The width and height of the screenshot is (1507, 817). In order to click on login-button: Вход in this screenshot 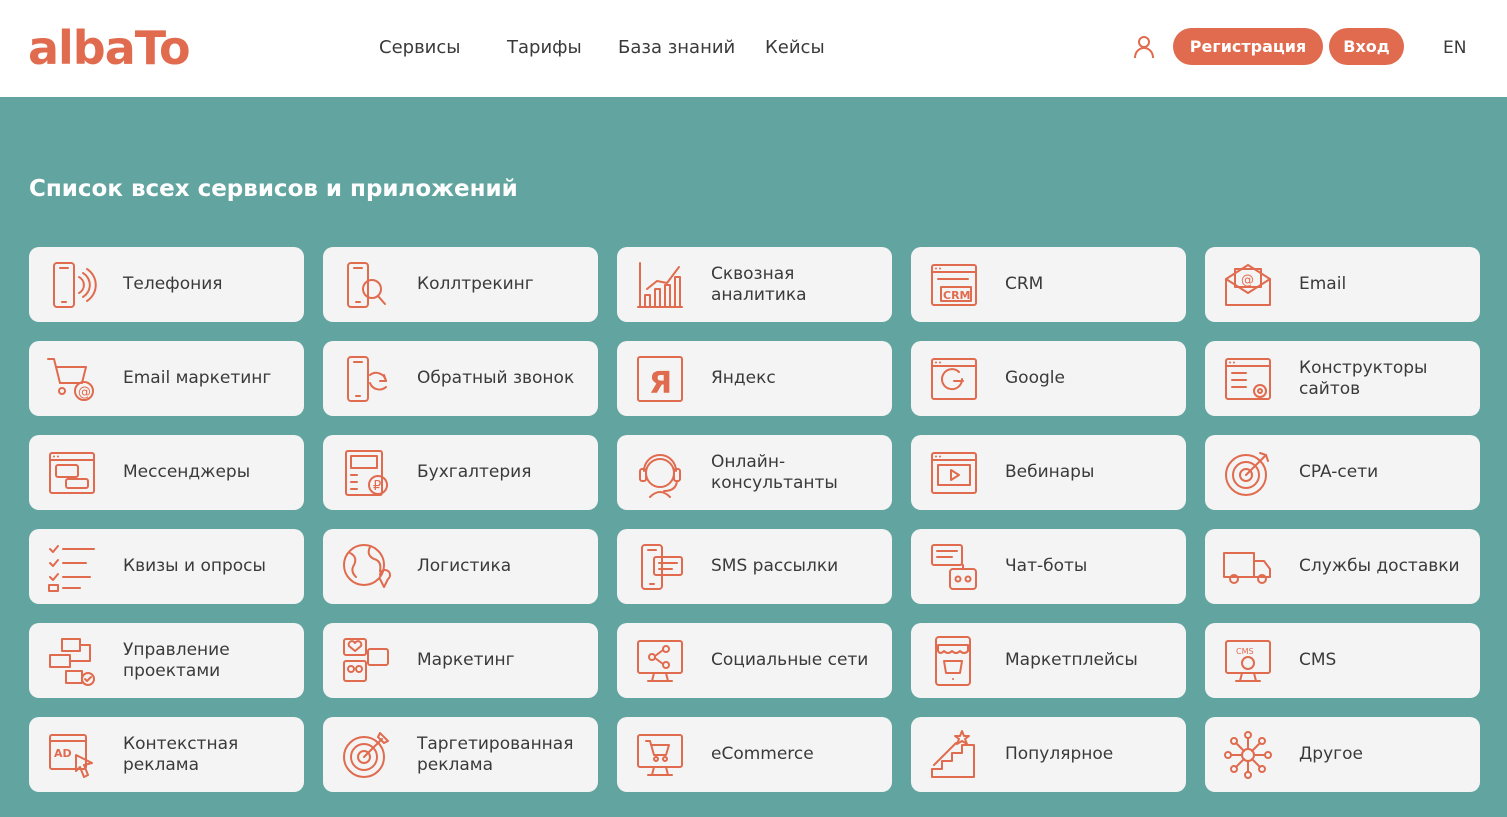, I will do `click(1366, 46)`.